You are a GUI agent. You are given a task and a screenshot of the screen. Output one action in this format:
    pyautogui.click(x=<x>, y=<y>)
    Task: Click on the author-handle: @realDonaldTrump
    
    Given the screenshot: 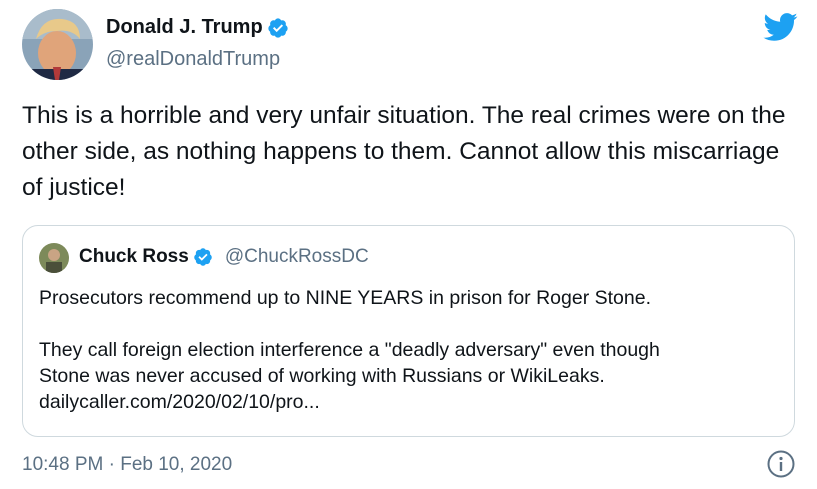 What is the action you would take?
    pyautogui.click(x=193, y=59)
    